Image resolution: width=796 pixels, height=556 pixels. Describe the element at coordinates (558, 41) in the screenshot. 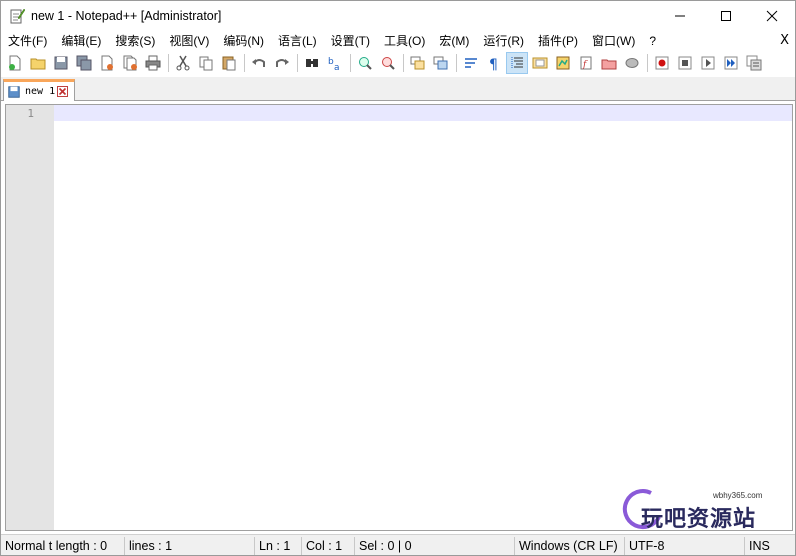

I see `menu-plugins: 插件(P)` at that location.